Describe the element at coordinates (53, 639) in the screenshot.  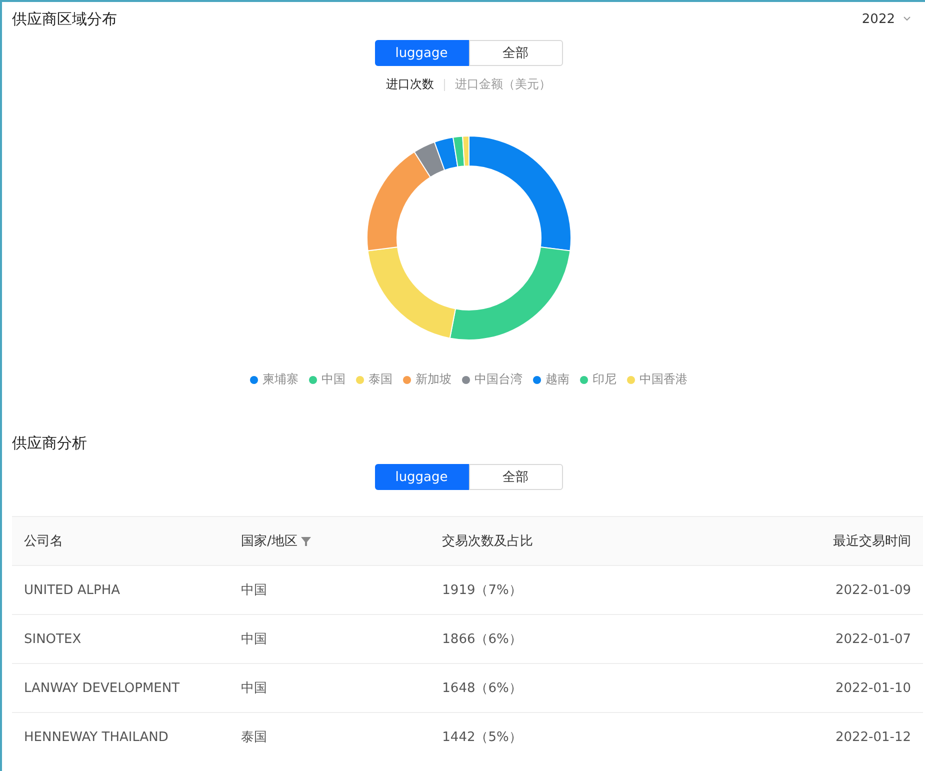
I see `table-cell: SINOTEX` at that location.